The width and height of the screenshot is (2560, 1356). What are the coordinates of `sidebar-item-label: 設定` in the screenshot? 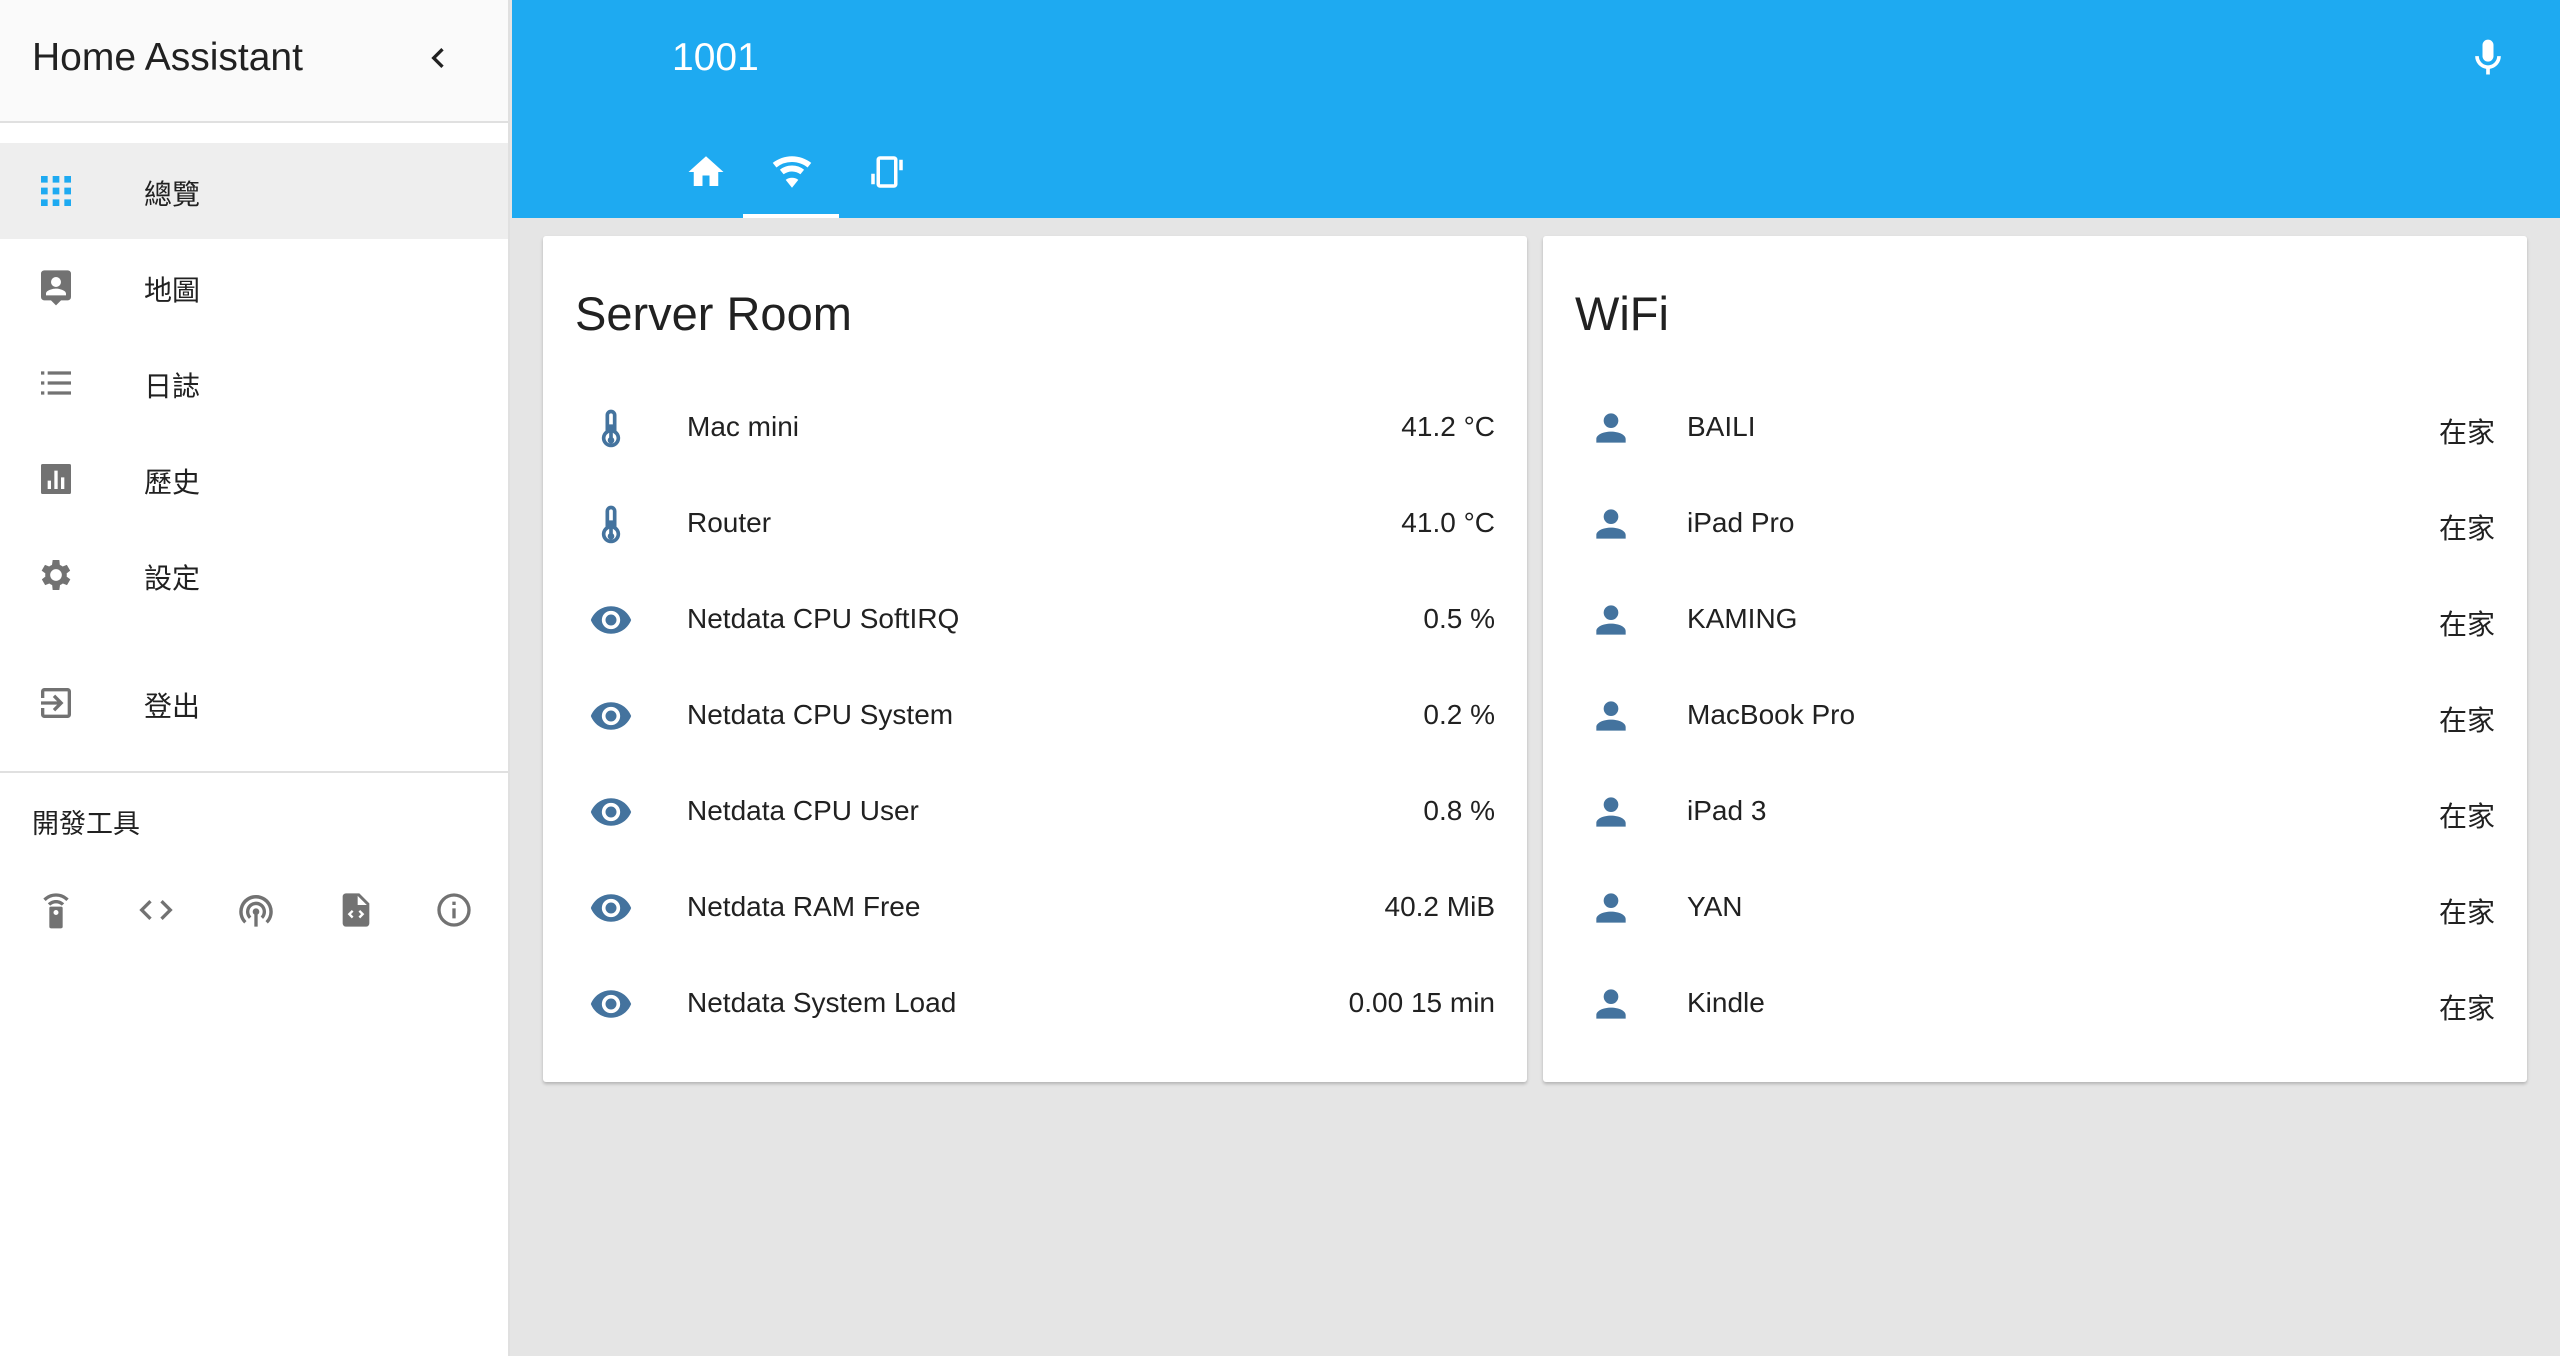 It's located at (172, 578).